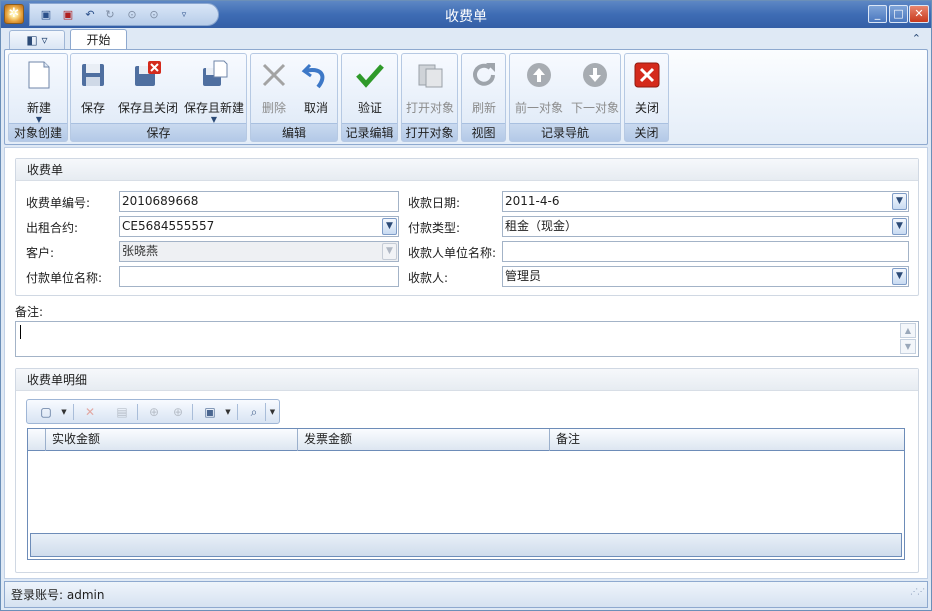  Describe the element at coordinates (172, 440) in the screenshot. I see `column-header: 实收金额` at that location.